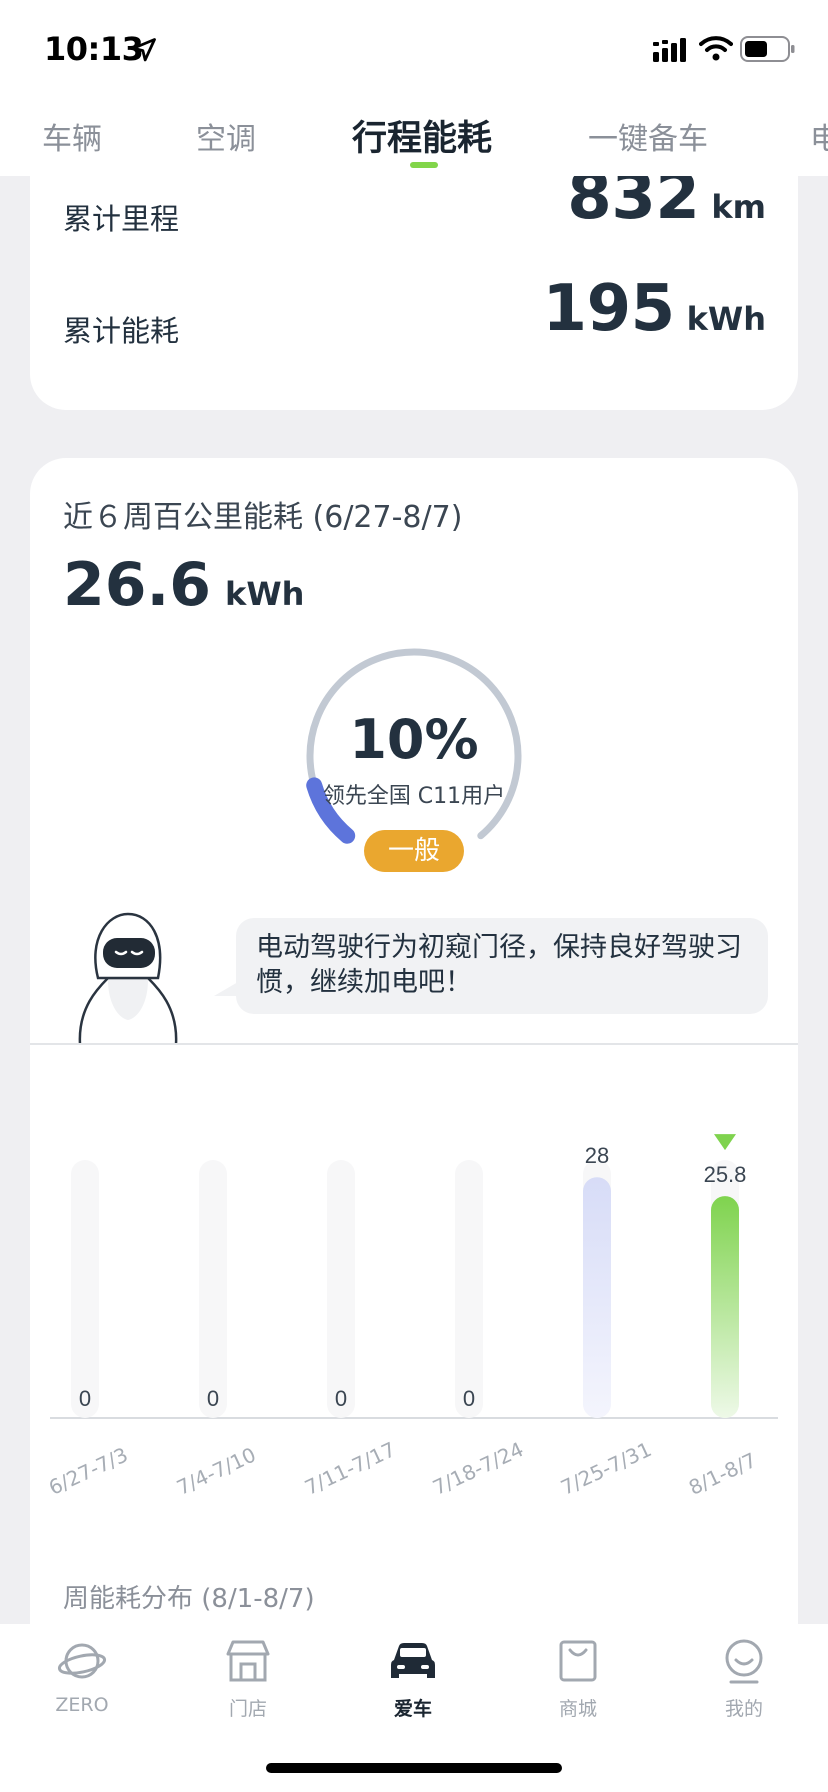 The width and height of the screenshot is (828, 1792). Describe the element at coordinates (414, 1768) in the screenshot. I see `home-indicator` at that location.